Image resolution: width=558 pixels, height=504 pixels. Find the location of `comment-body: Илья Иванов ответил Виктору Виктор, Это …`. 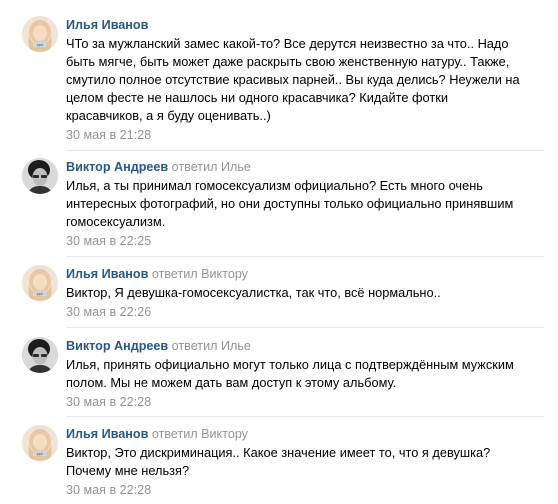

comment-body: Илья Иванов ответил Виктору Виктор, Это … is located at coordinates (307, 461).